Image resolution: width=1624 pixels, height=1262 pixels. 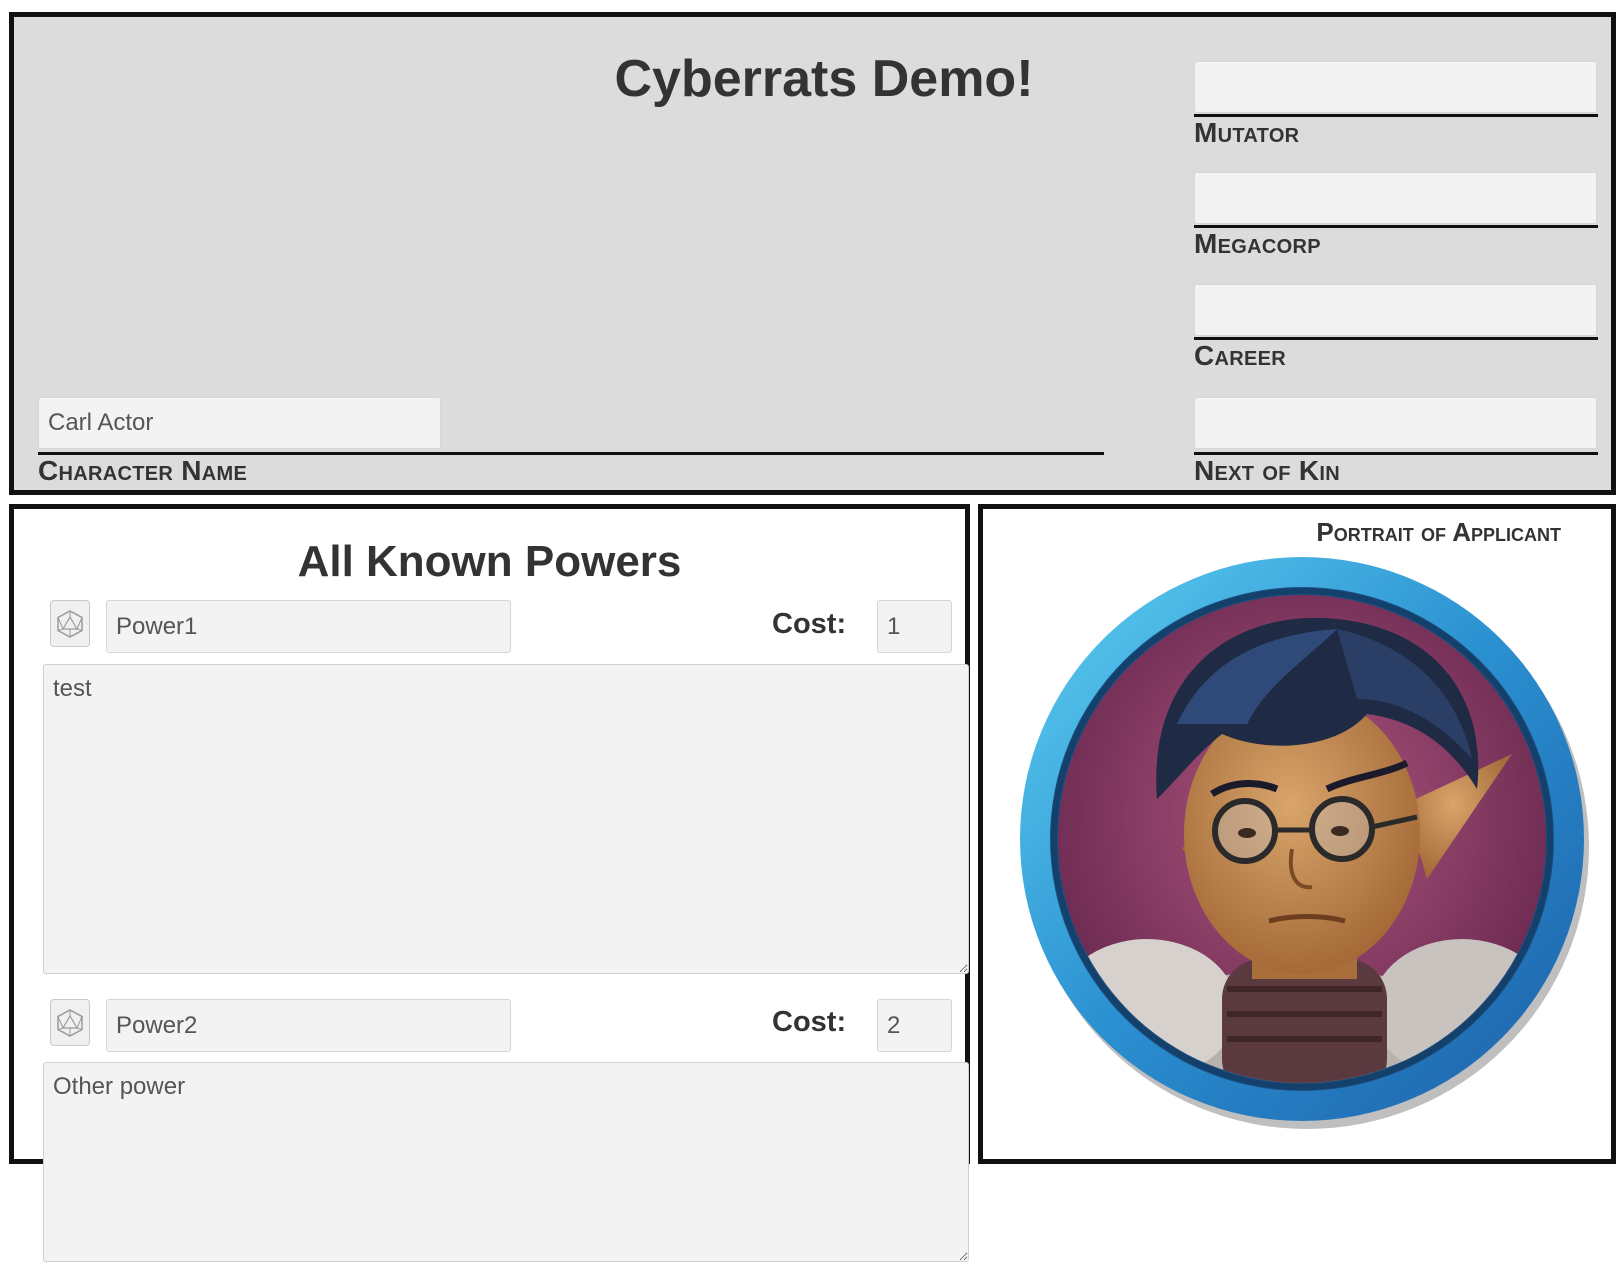 What do you see at coordinates (824, 79) in the screenshot?
I see `sheet-title: Cyberrats Demo!` at bounding box center [824, 79].